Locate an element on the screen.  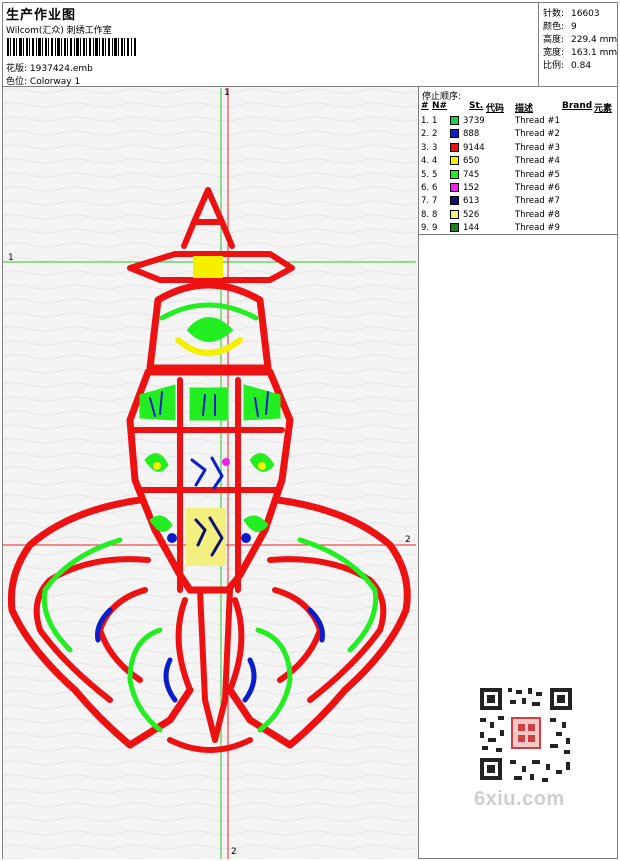
row-desc: Thread #7 is located at coordinates (537, 201).